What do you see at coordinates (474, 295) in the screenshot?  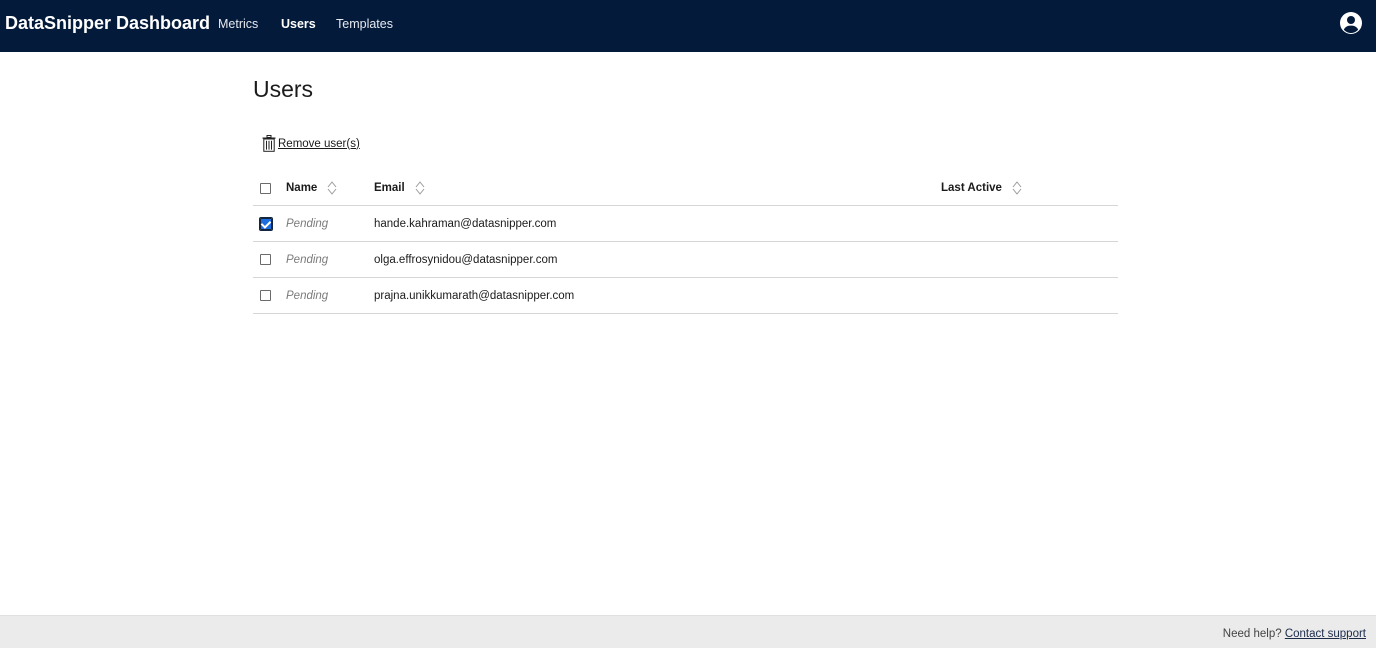 I see `user-email: prajna.unikkumarath@datasnipper.com` at bounding box center [474, 295].